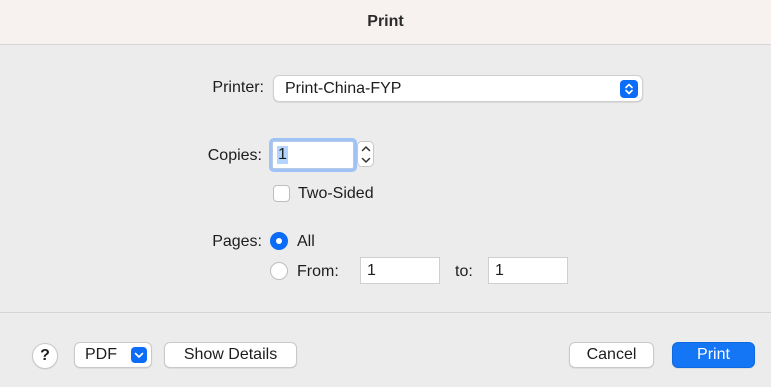  Describe the element at coordinates (336, 193) in the screenshot. I see `two-sided-label: Two-Sided` at that location.